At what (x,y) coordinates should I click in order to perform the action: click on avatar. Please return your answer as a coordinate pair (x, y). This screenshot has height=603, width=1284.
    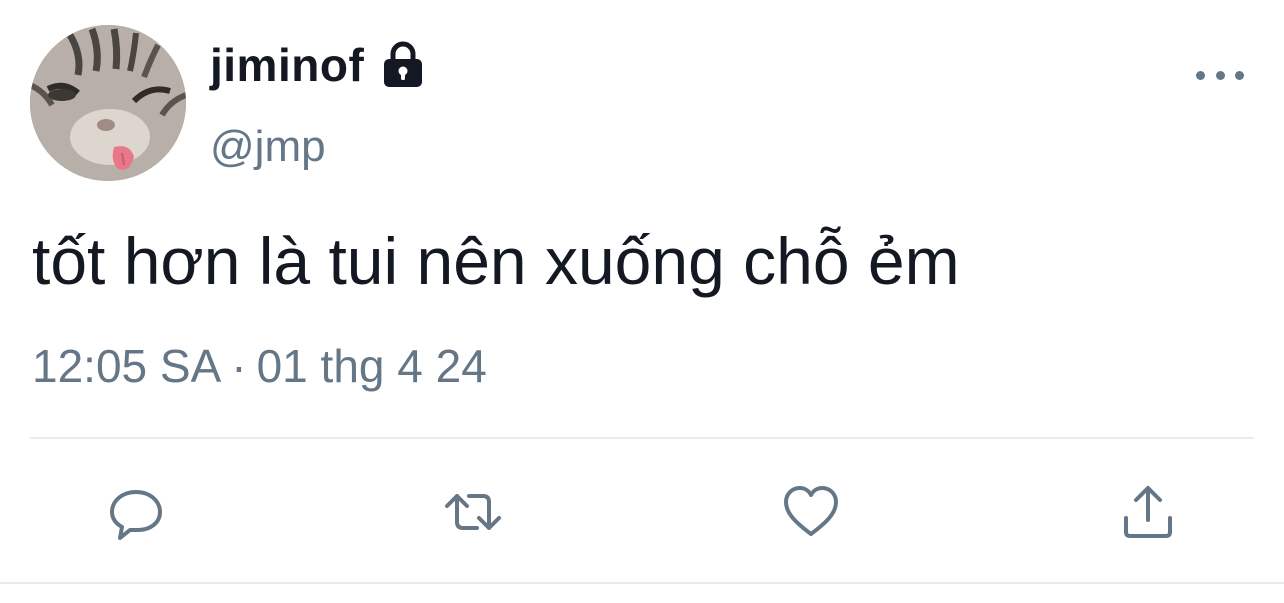
    Looking at the image, I should click on (108, 103).